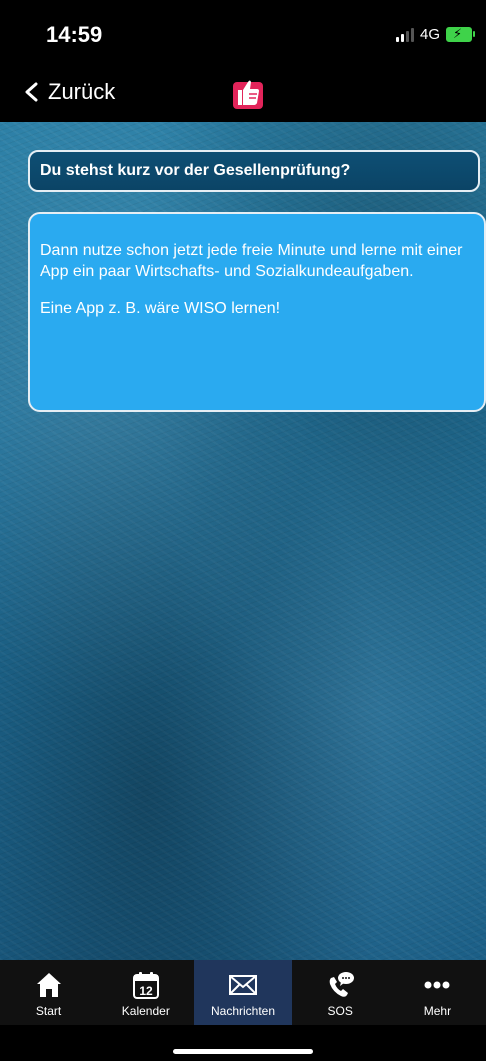 This screenshot has height=1061, width=486. Describe the element at coordinates (243, 33) in the screenshot. I see `status-bar: 14:59 4G ⚡` at that location.